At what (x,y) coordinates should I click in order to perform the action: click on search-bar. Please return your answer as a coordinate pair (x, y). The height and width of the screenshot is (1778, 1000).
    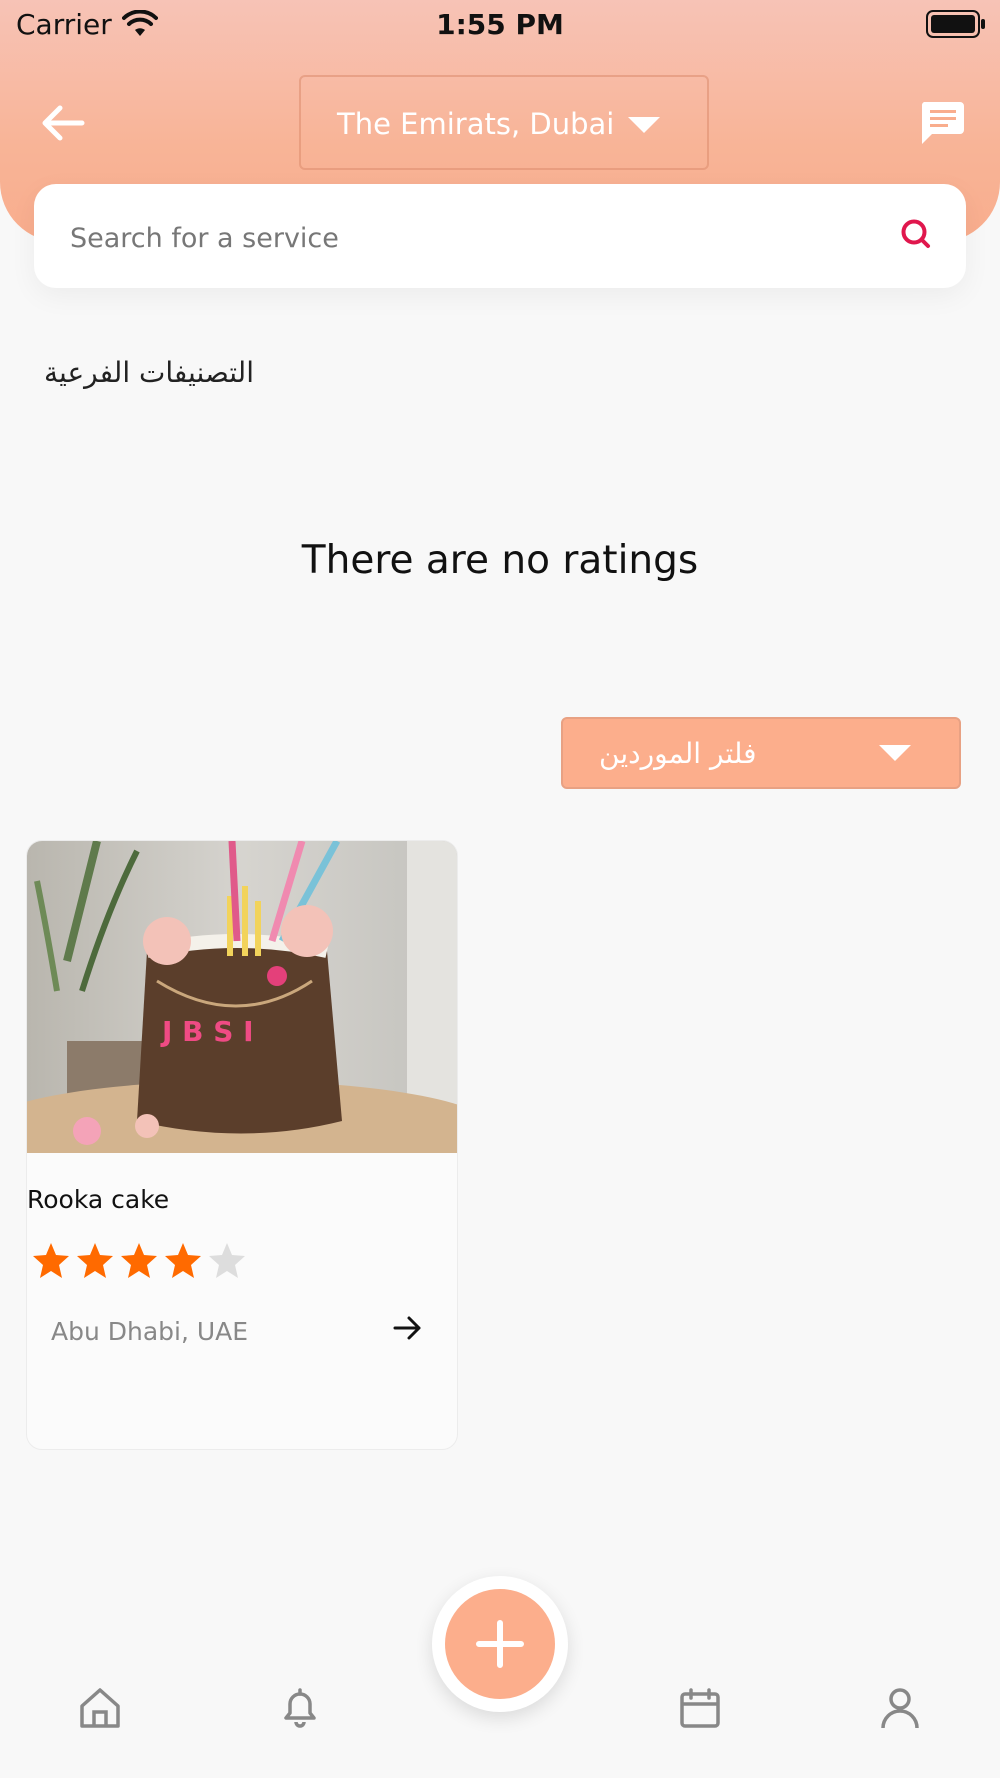
    Looking at the image, I should click on (500, 236).